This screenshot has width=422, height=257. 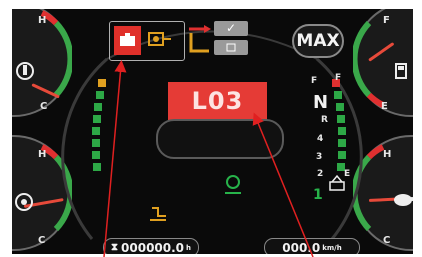 What do you see at coordinates (220, 139) in the screenshot?
I see `message-area` at bounding box center [220, 139].